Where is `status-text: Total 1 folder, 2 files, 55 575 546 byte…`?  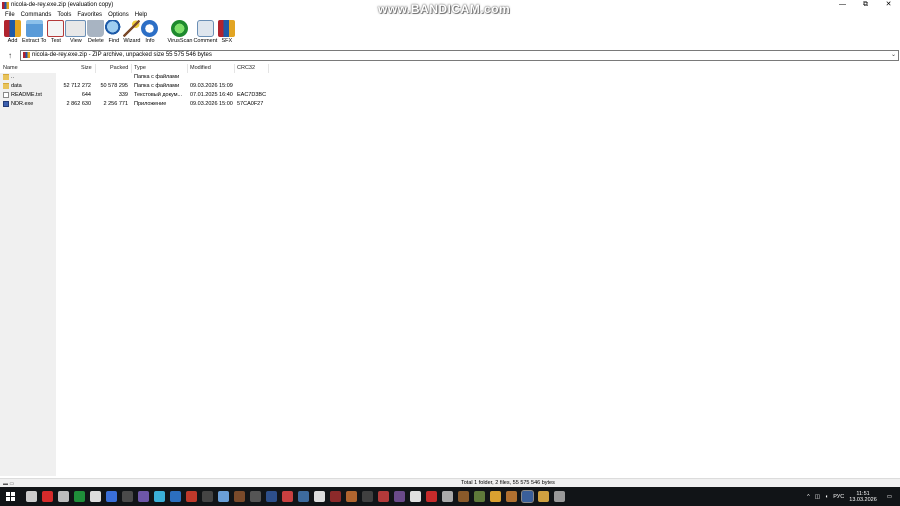 status-text: Total 1 folder, 2 files, 55 575 546 byte… is located at coordinates (508, 483).